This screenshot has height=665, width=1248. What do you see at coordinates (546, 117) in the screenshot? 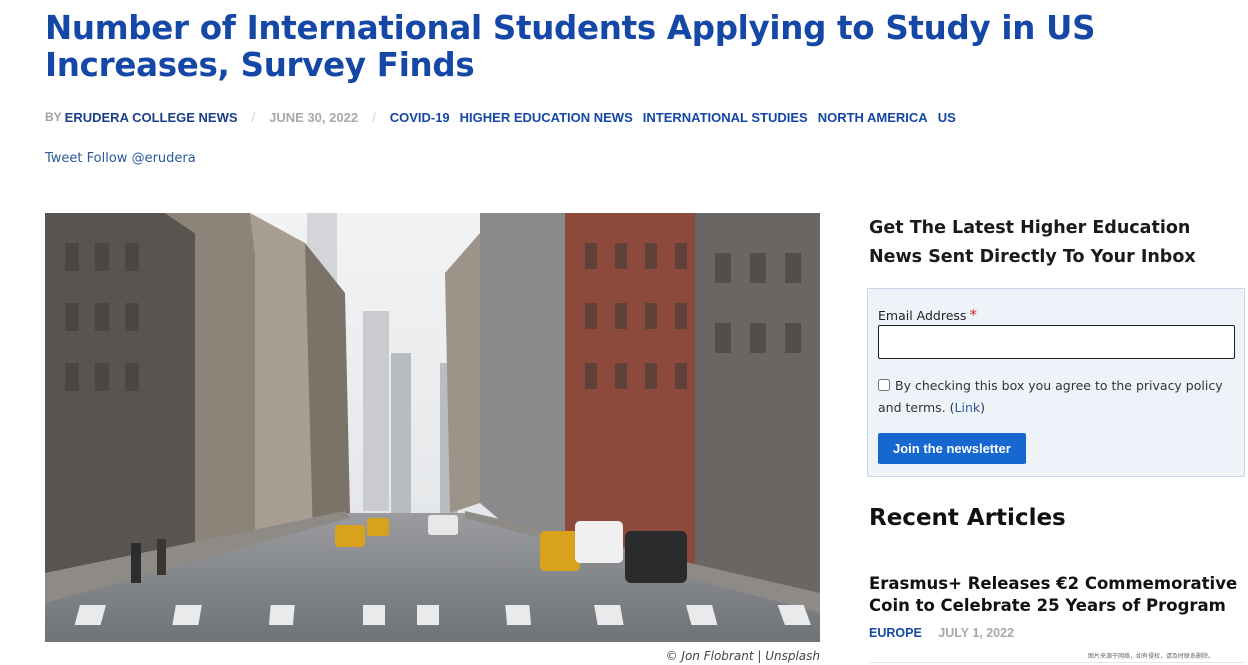
I see `category-link-higher-education-news: HIGHER EDUCATION NEWS` at bounding box center [546, 117].